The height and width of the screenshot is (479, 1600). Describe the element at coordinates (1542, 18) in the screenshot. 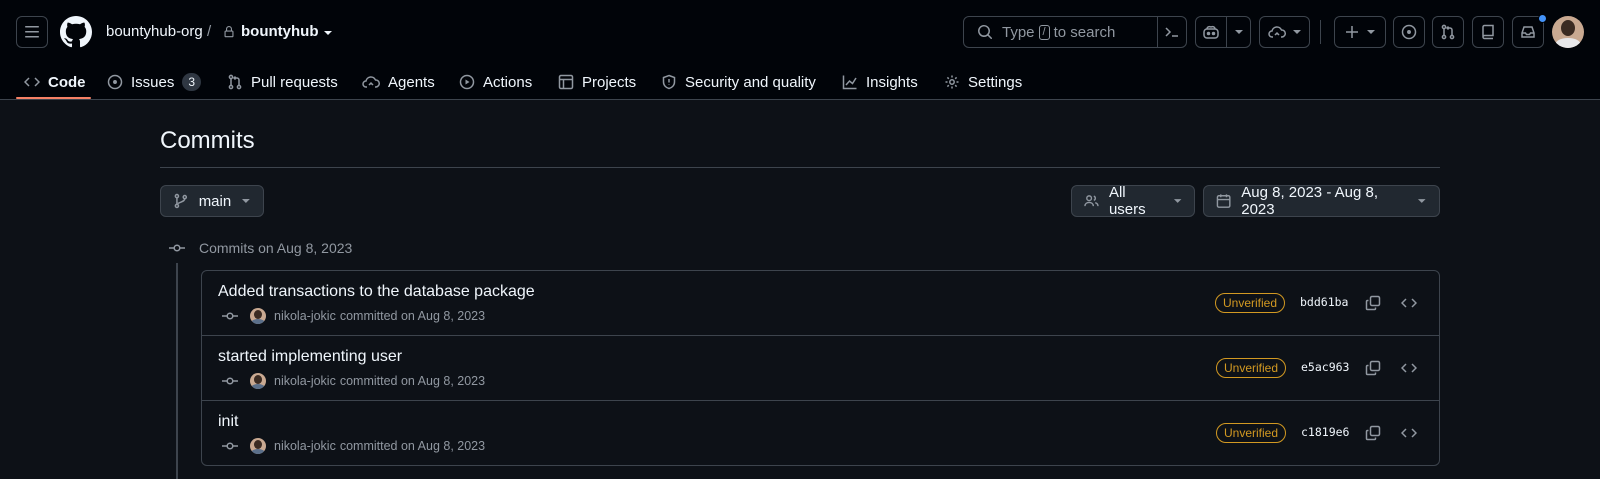

I see `notification-dot` at that location.